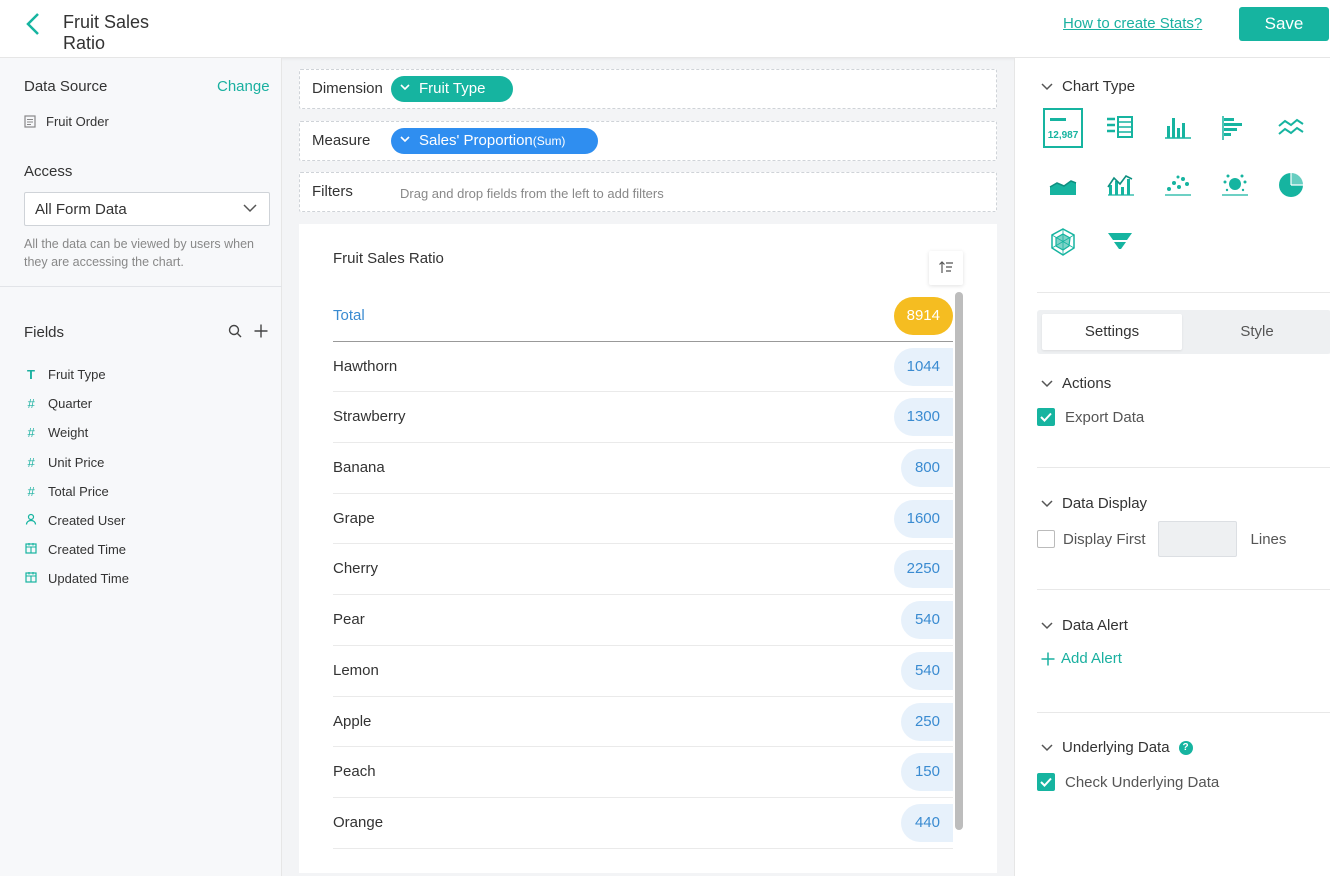 This screenshot has height=876, width=1330. What do you see at coordinates (1076, 383) in the screenshot?
I see `actions-header: Actions` at bounding box center [1076, 383].